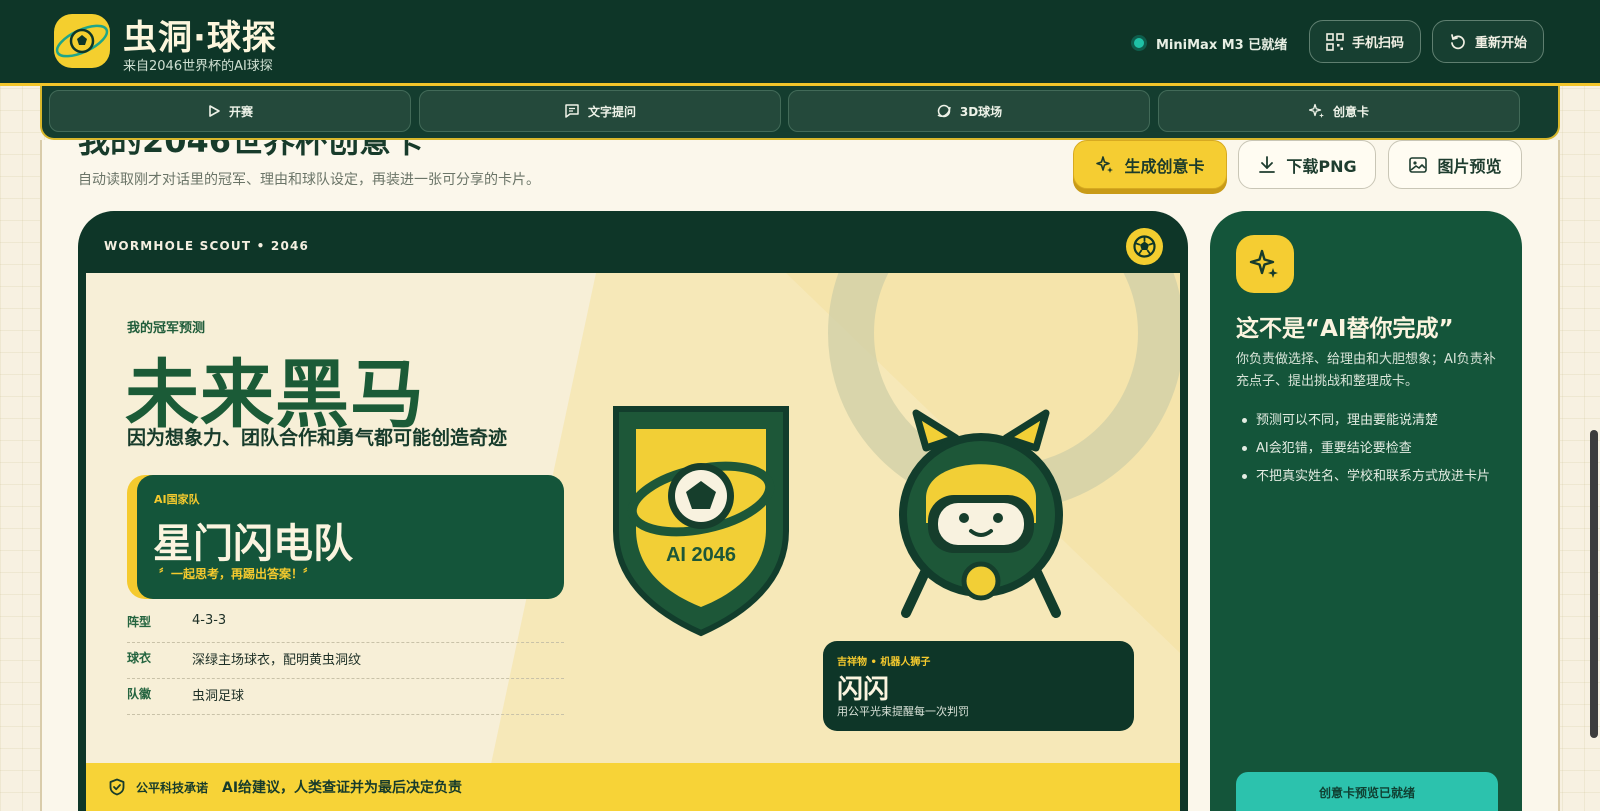 This screenshot has height=811, width=1600. I want to click on tab-text-question: 文字提问, so click(600, 111).